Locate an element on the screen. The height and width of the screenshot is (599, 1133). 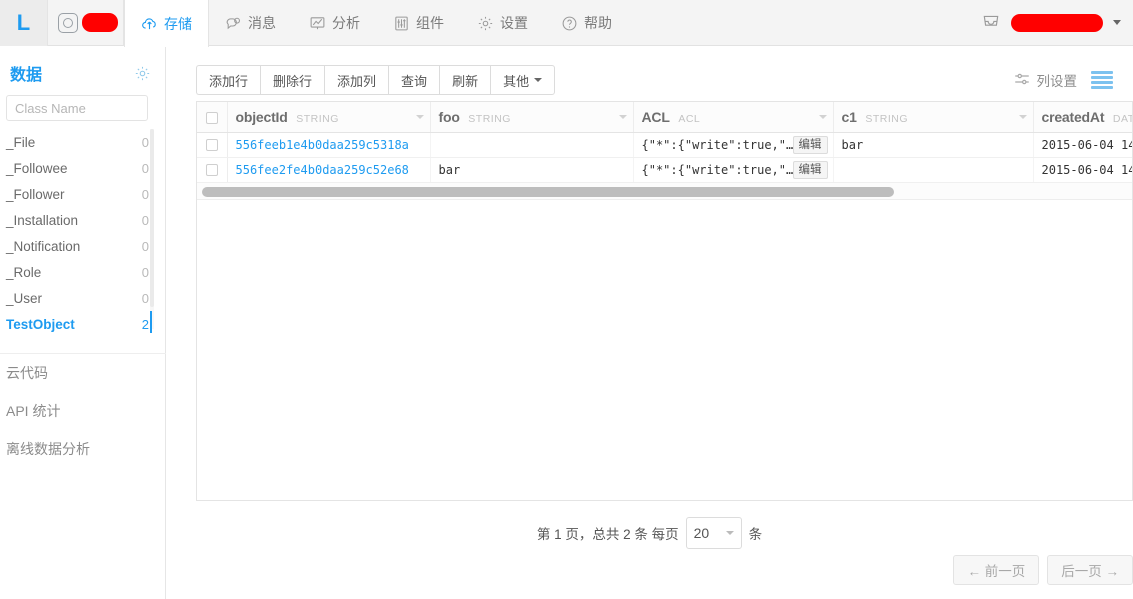
sidebar-item-api-stats: API 统计 is located at coordinates (82, 411).